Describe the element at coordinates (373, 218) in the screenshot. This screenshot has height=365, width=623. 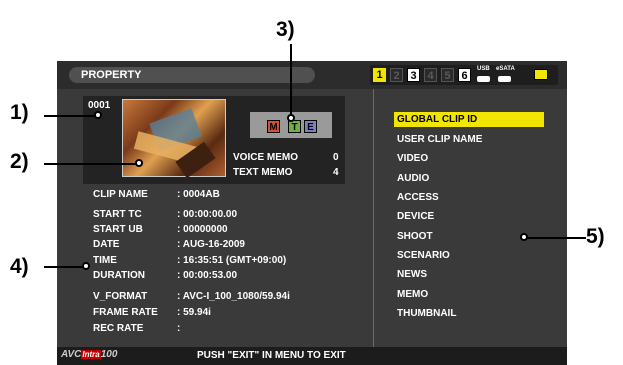
I see `panel-divider` at that location.